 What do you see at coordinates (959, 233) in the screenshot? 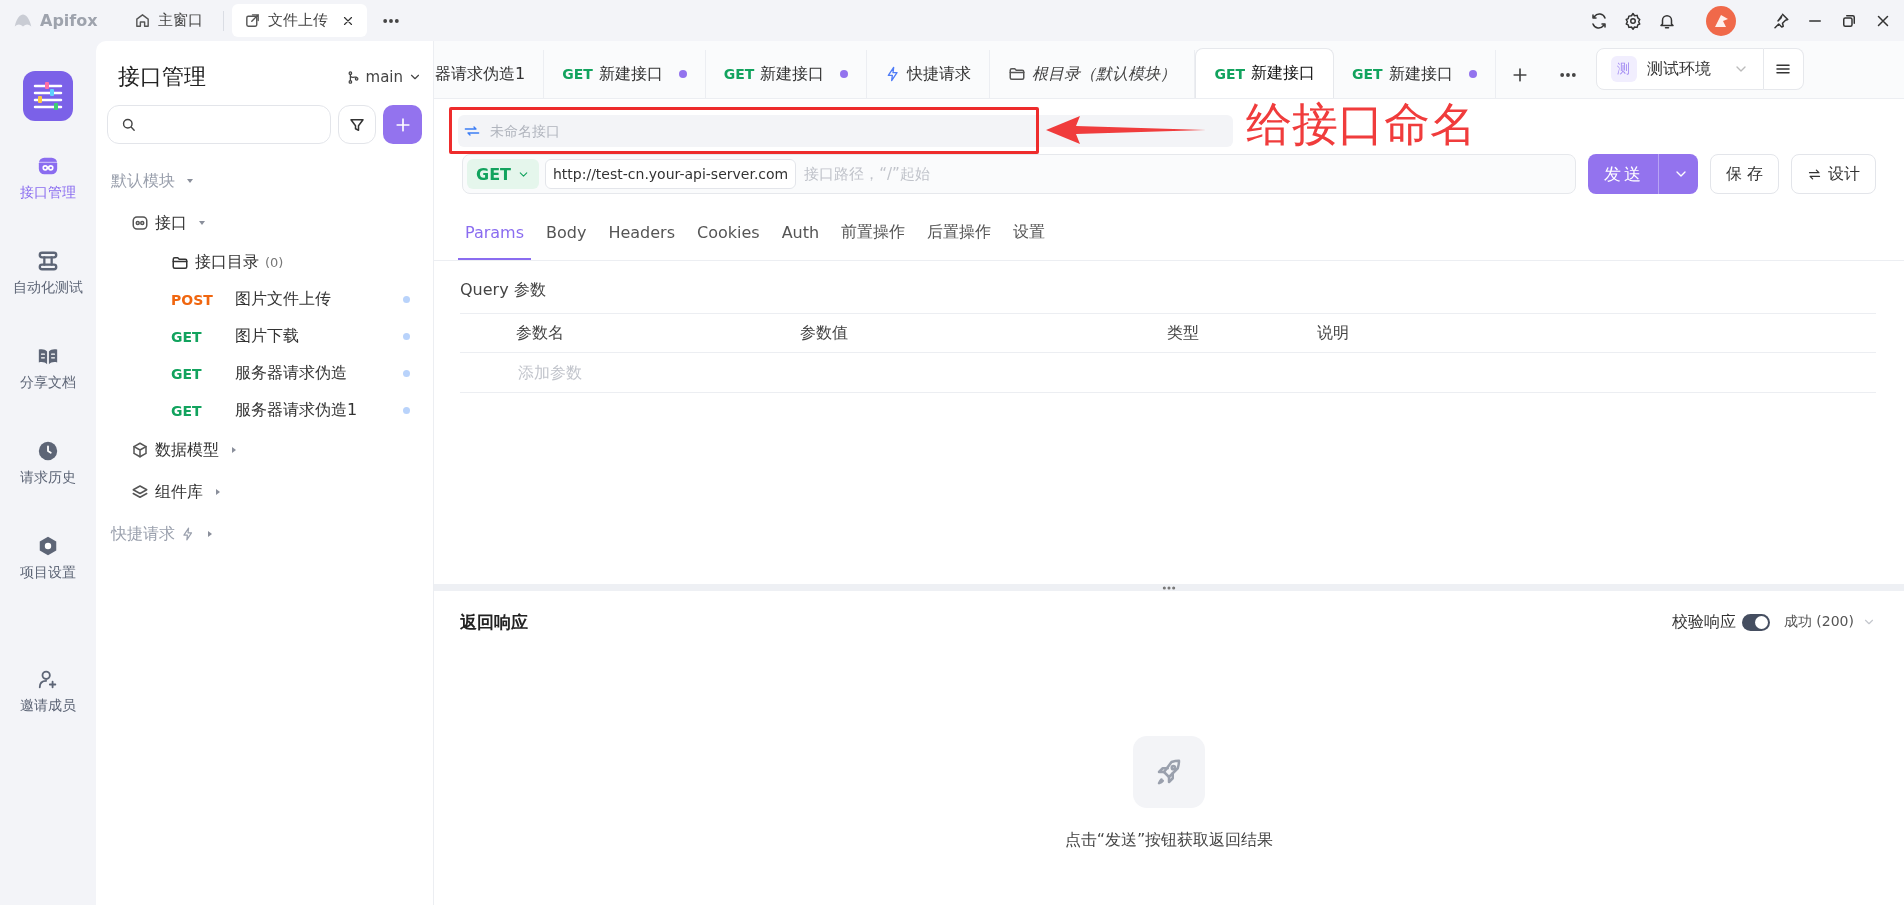
I see `param-tab: 后置操作` at bounding box center [959, 233].